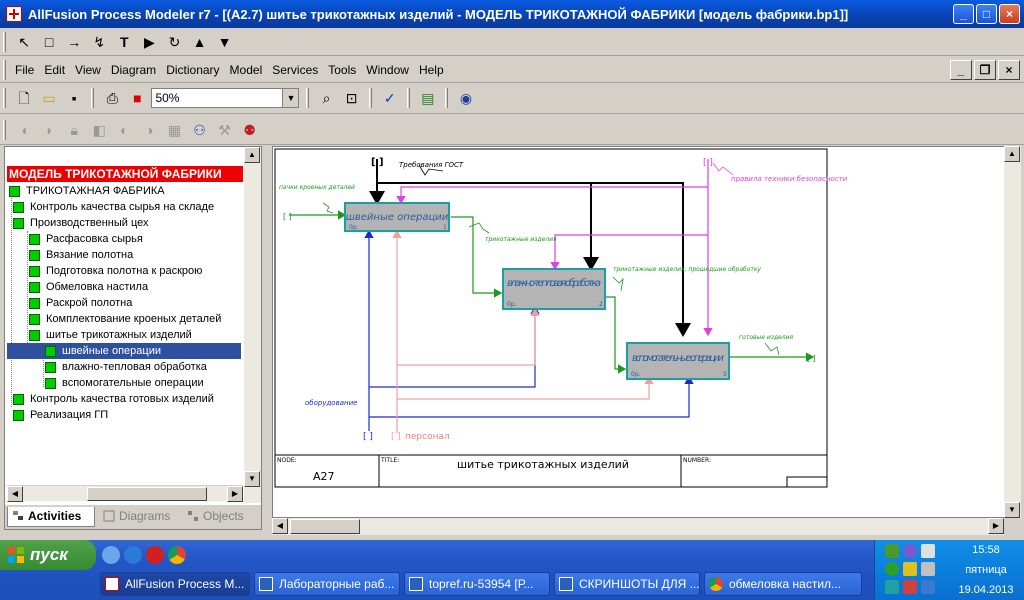  I want to click on tray-app-icon, so click(910, 551).